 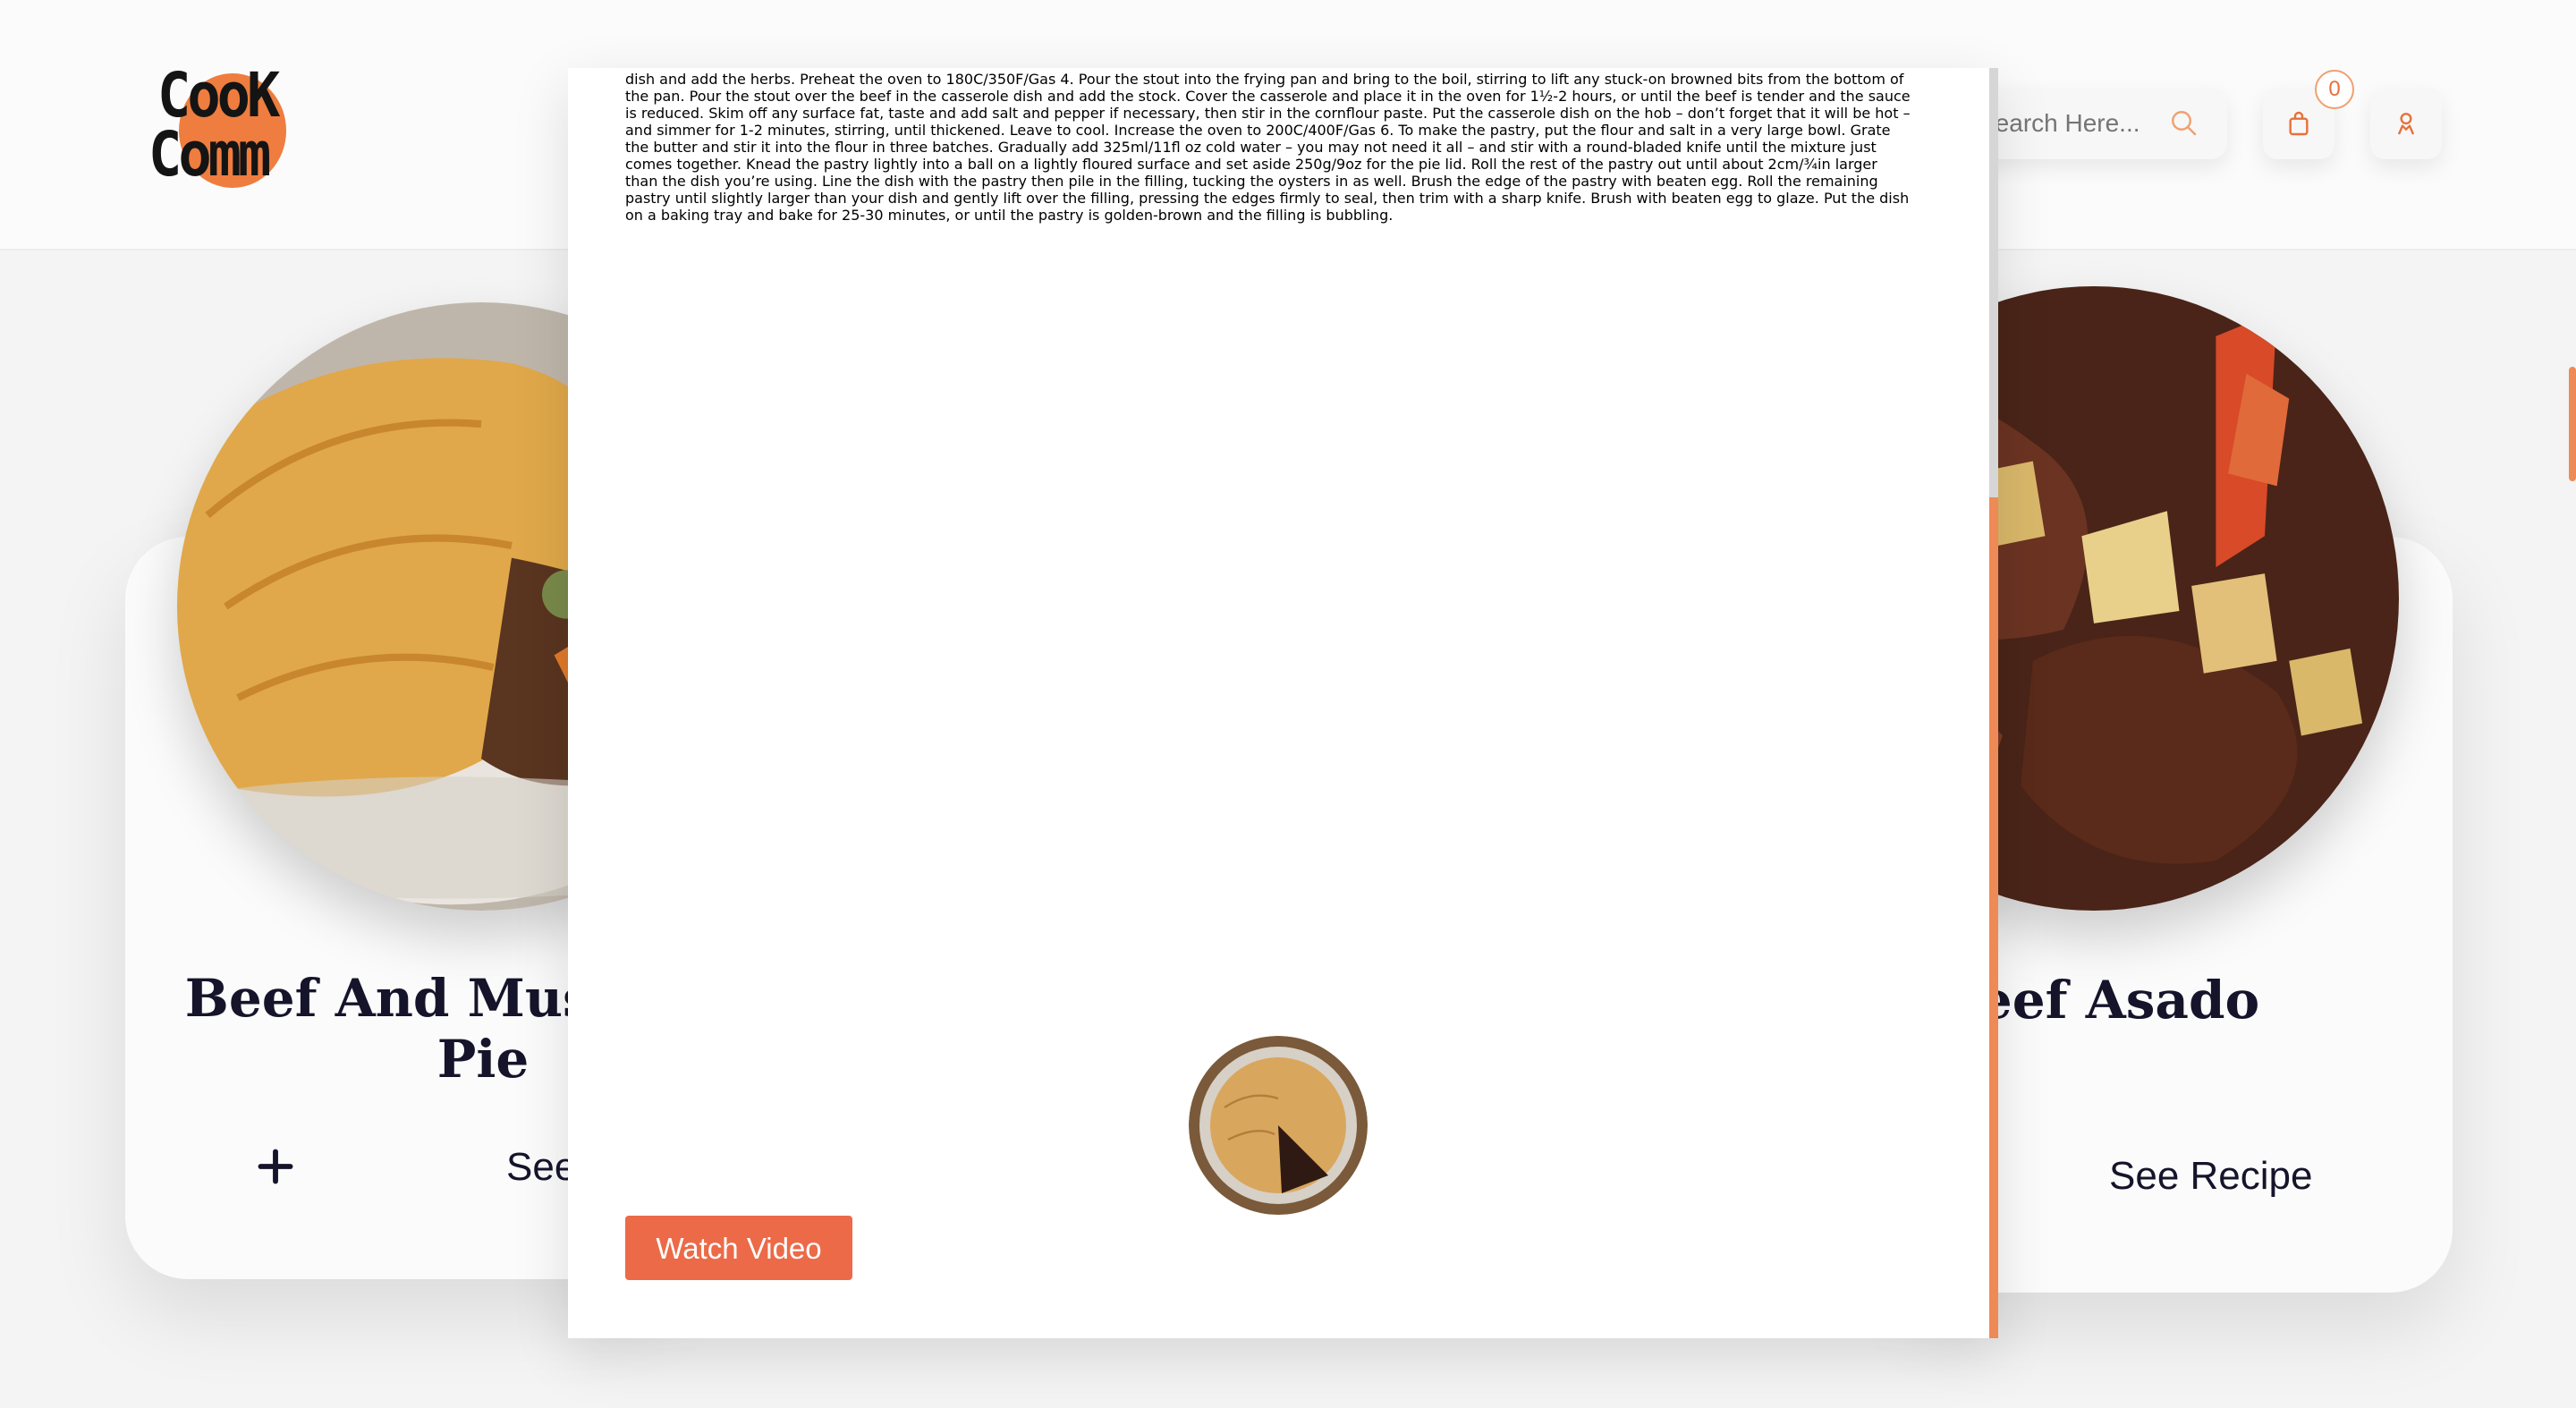 What do you see at coordinates (1993, 917) in the screenshot?
I see `modal-scrollbar-thumb` at bounding box center [1993, 917].